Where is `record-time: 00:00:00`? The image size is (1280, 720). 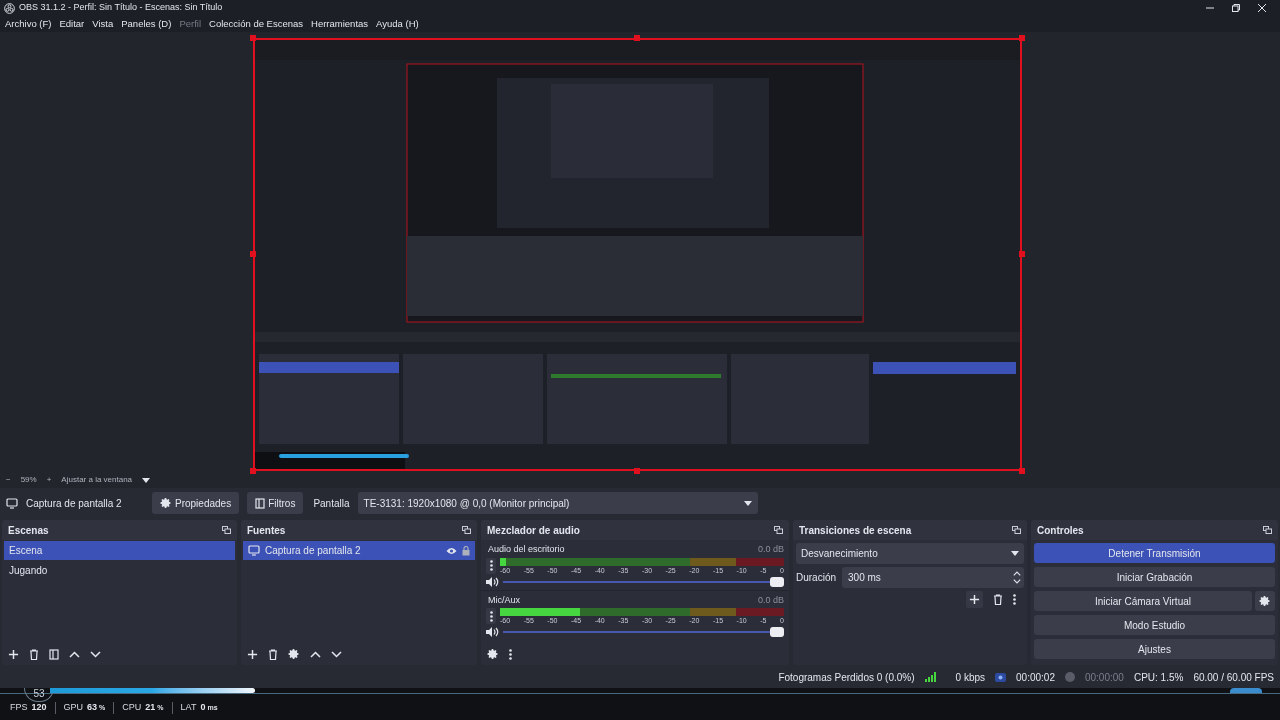 record-time: 00:00:00 is located at coordinates (1104, 677).